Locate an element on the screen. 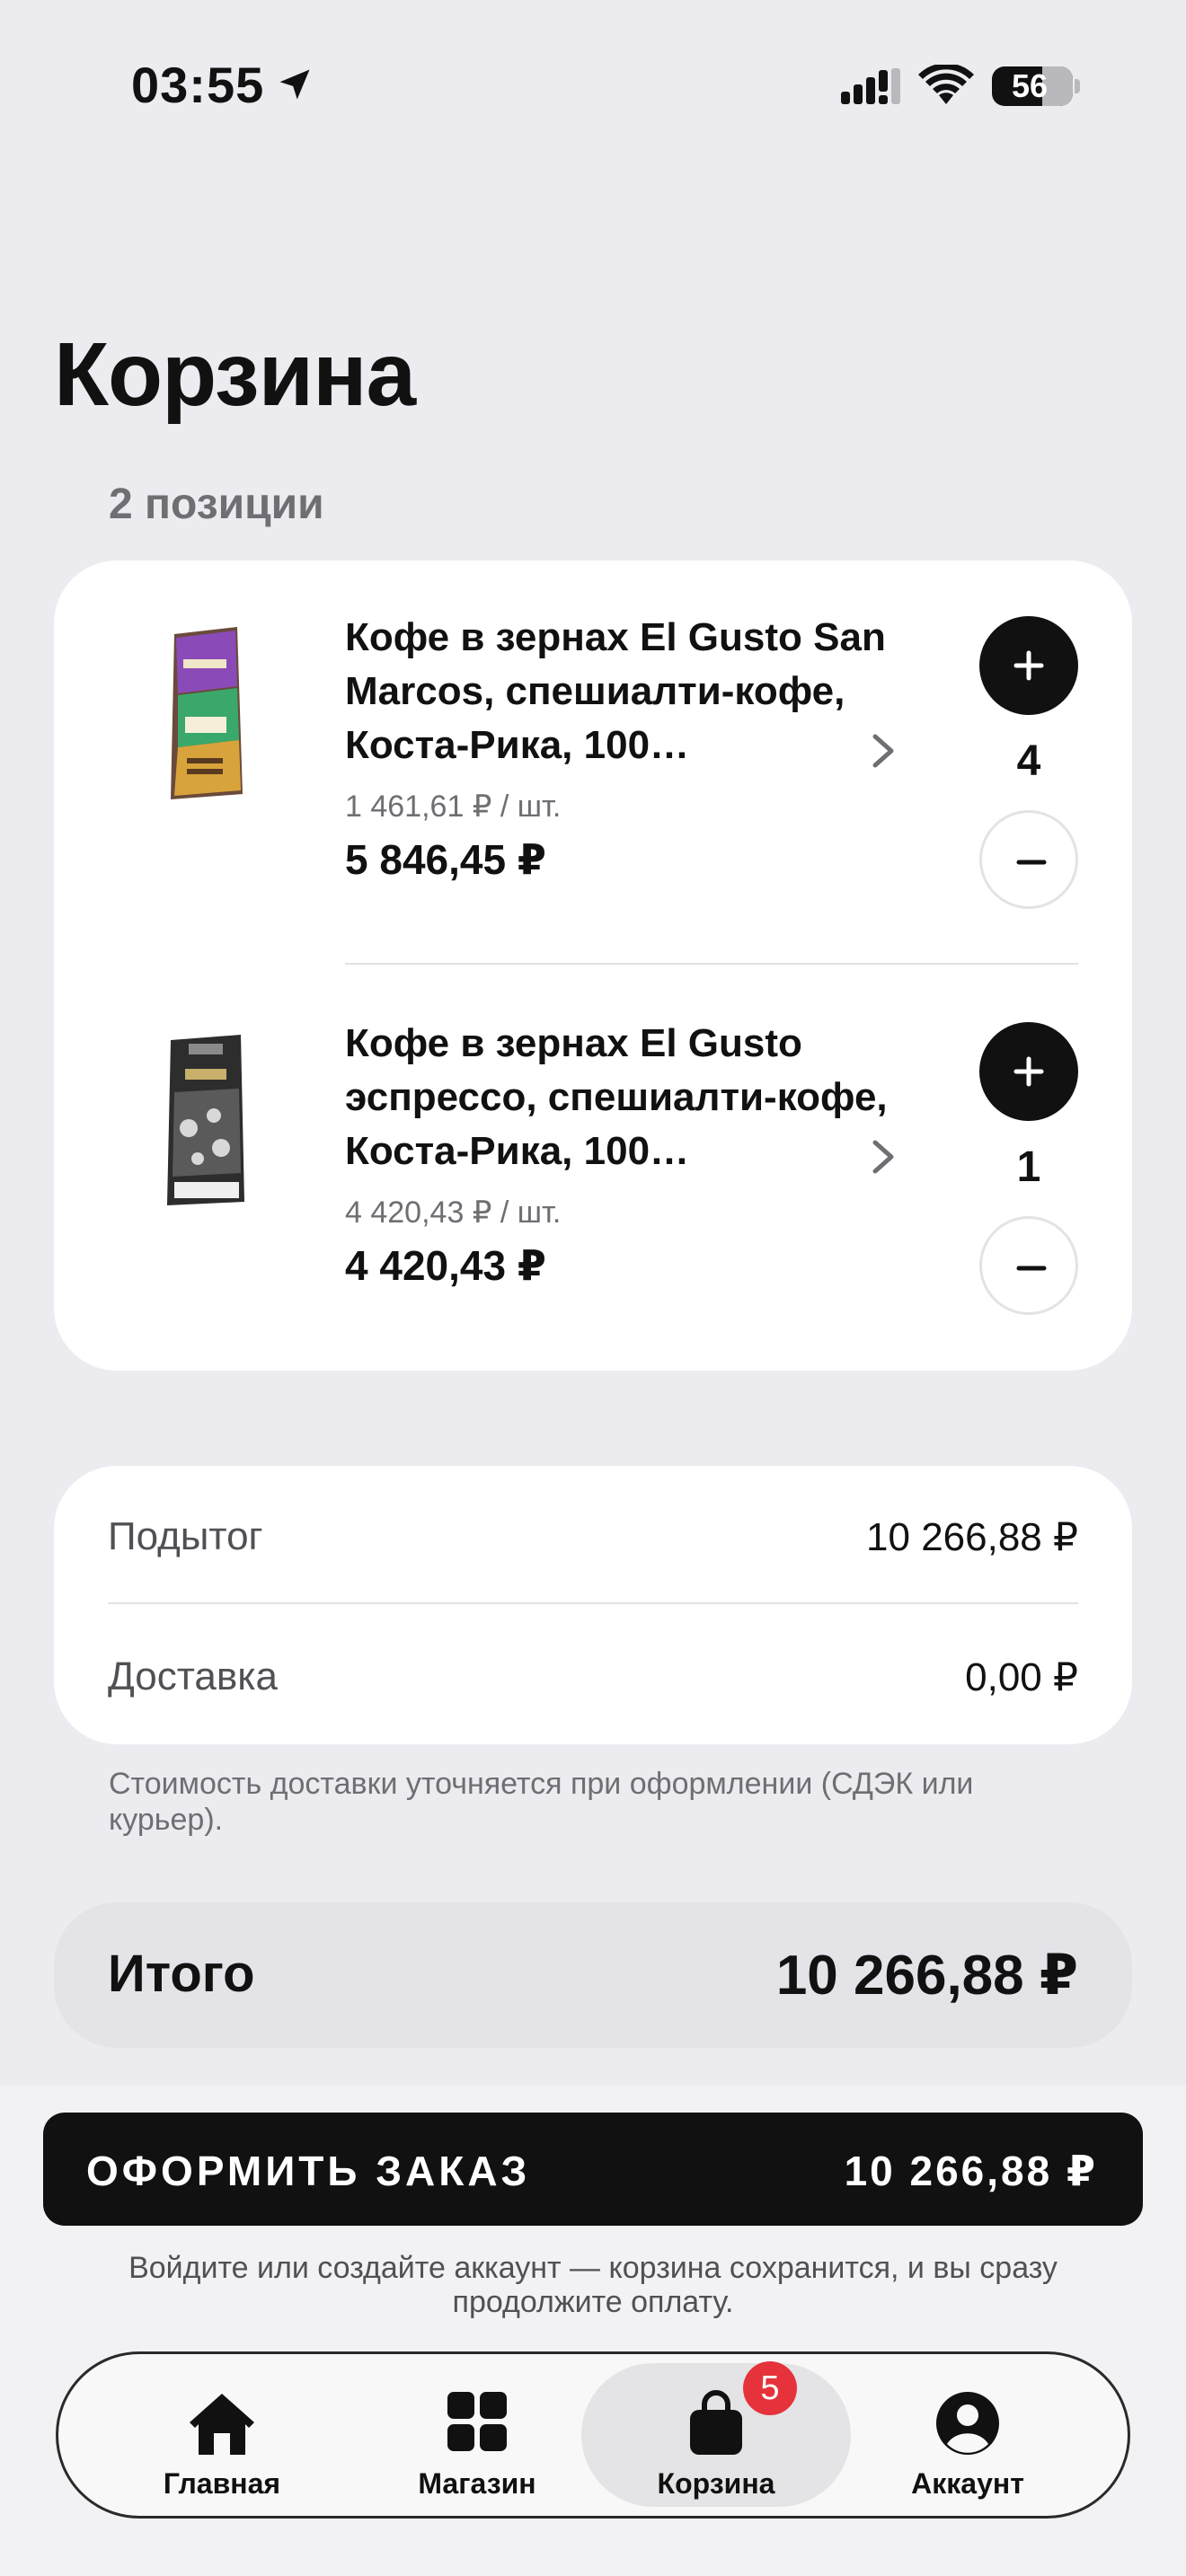 The width and height of the screenshot is (1186, 2576). bag-icon is located at coordinates (716, 2422).